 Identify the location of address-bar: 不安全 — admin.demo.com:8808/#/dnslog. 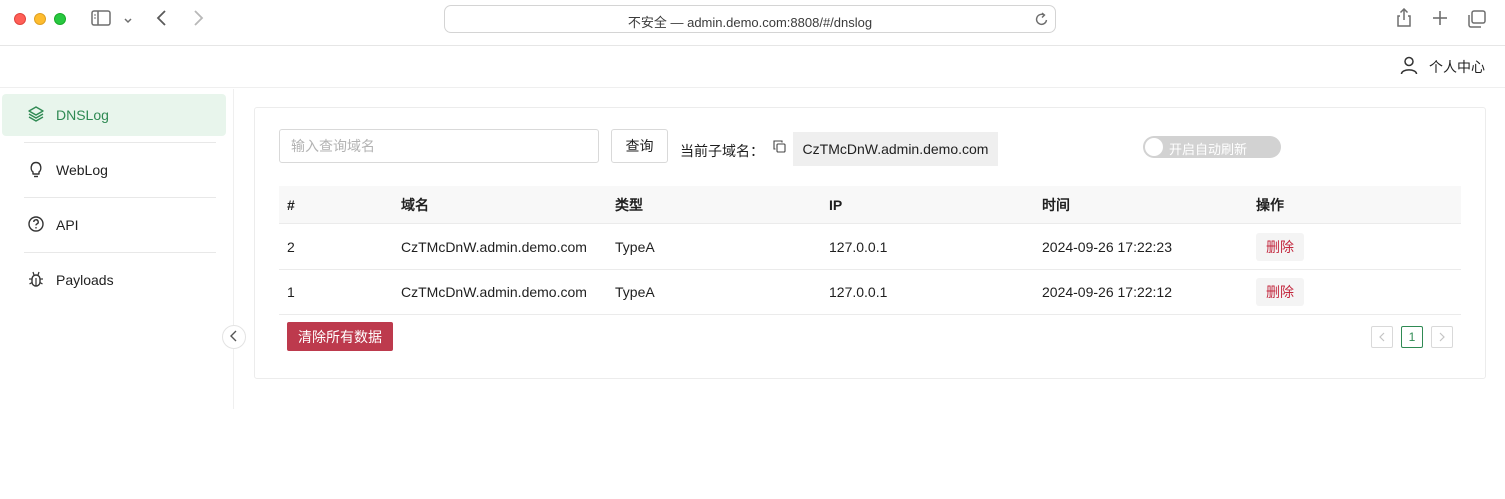
(750, 19).